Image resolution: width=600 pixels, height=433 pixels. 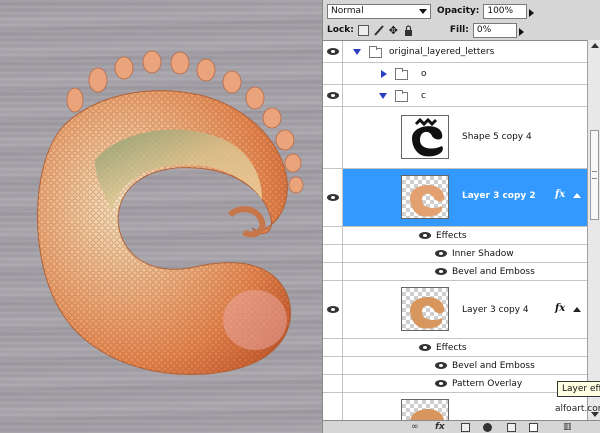 I want to click on watermark: alfoart.com, so click(x=577, y=409).